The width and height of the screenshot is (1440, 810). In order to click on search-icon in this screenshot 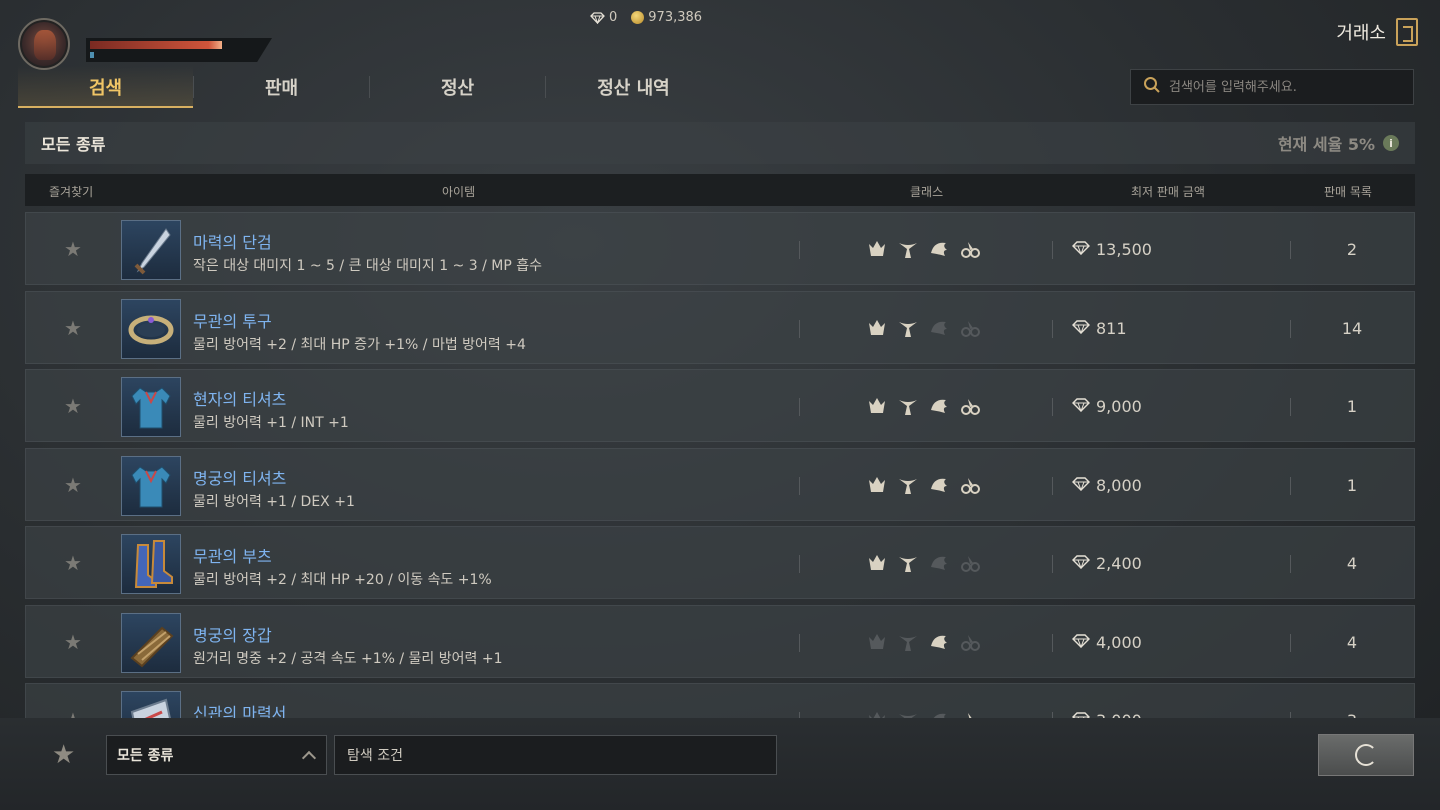, I will do `click(1152, 87)`.